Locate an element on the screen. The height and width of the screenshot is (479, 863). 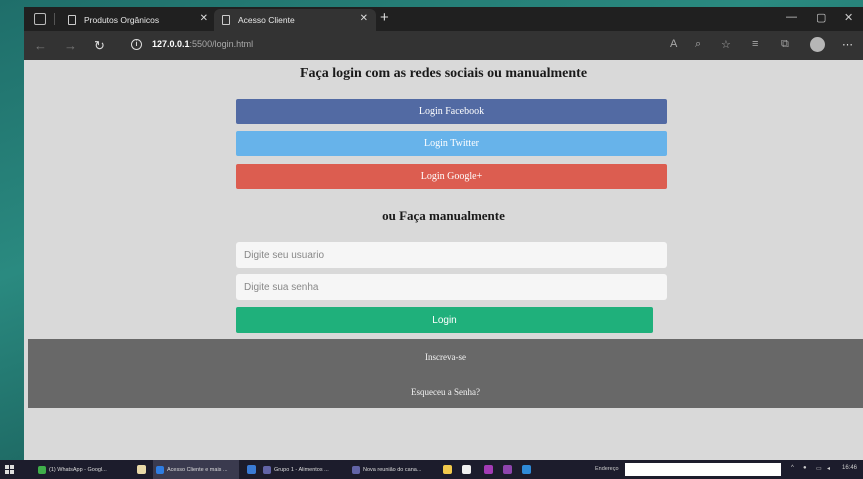
login-button: Login is located at coordinates (444, 320).